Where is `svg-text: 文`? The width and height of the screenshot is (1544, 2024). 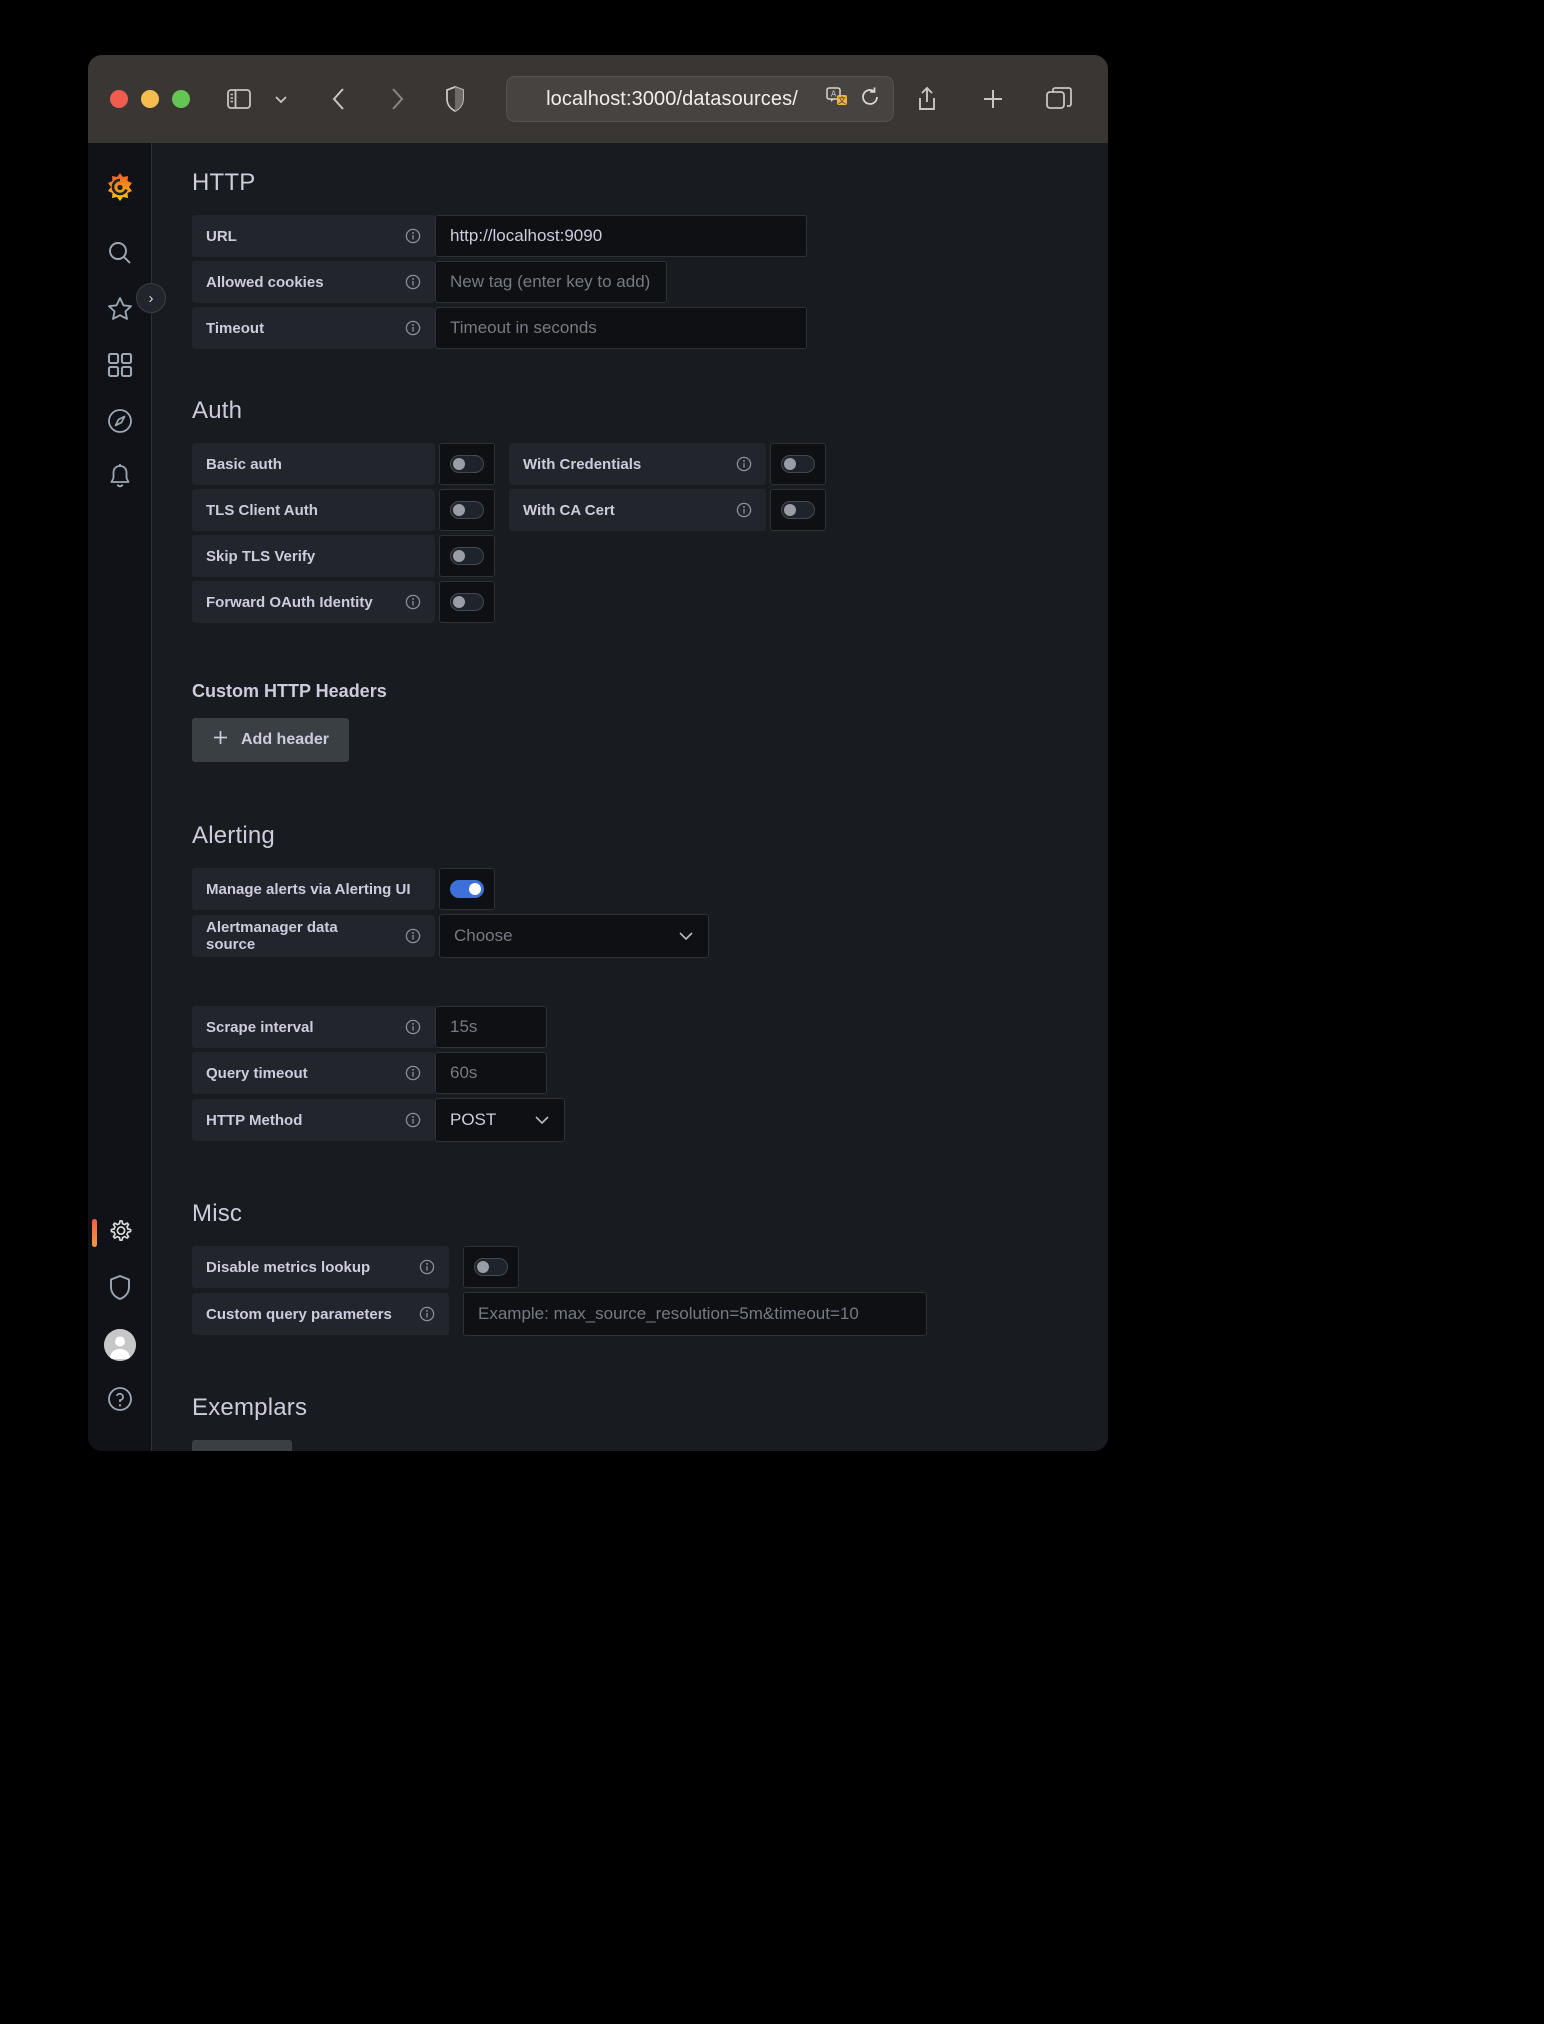
svg-text: 文 is located at coordinates (842, 100).